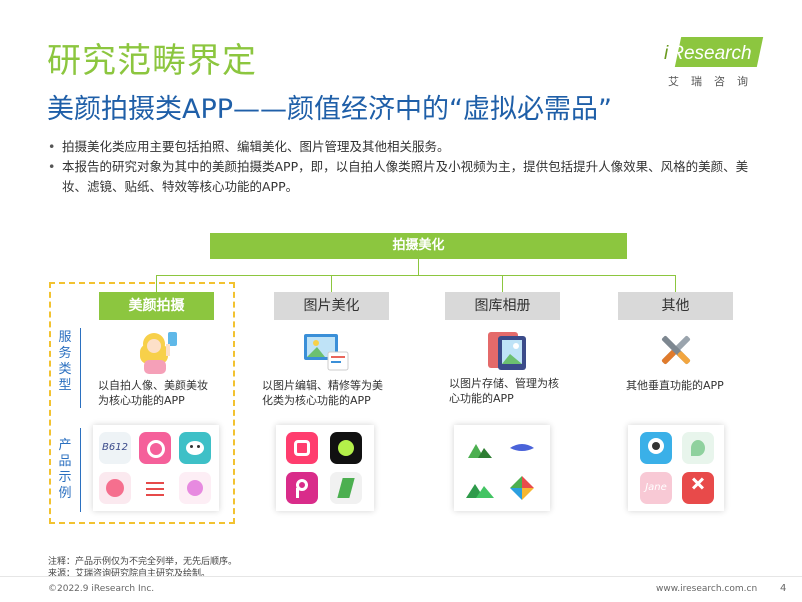  What do you see at coordinates (143, 562) in the screenshot?
I see `footnote-note: 注释：产品示例仅为不完全列举，无先后顺序。` at bounding box center [143, 562].